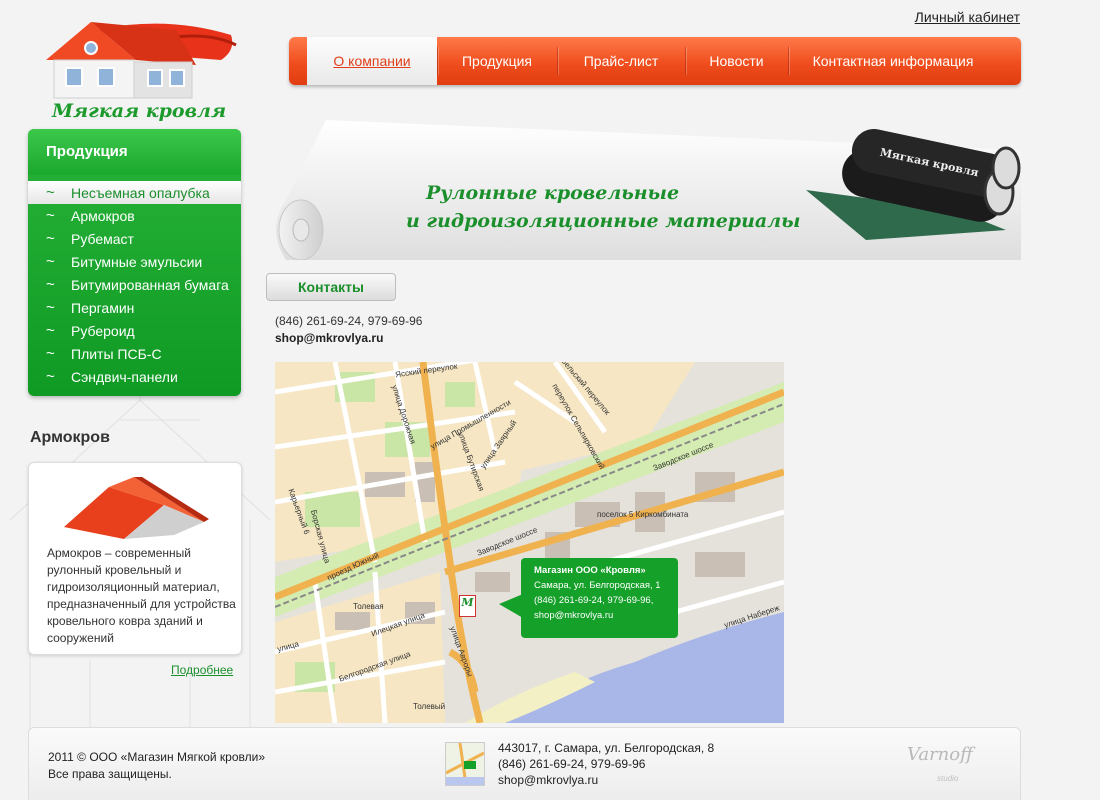  I want to click on sidebar-item-pergamin: ~ Пергамин, so click(134, 307).